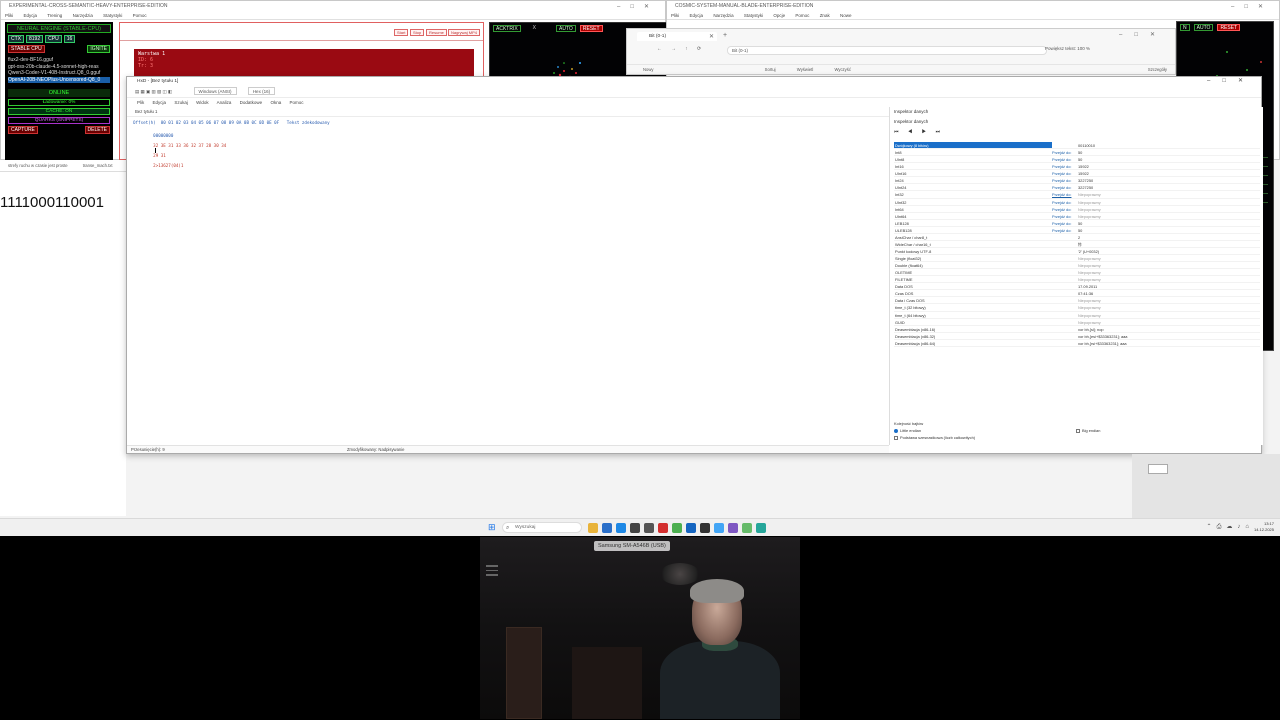 The width and height of the screenshot is (1280, 720). I want to click on menu-item: Pliki, so click(675, 15).